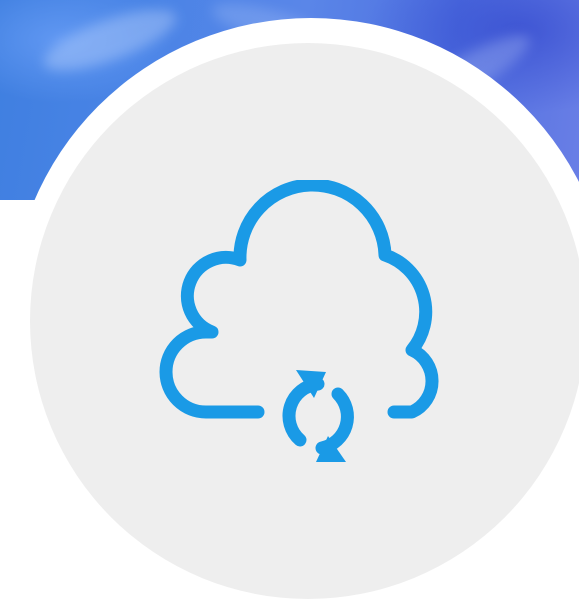 The image size is (579, 609). What do you see at coordinates (334, 421) in the screenshot?
I see `sync-arrow-lower` at bounding box center [334, 421].